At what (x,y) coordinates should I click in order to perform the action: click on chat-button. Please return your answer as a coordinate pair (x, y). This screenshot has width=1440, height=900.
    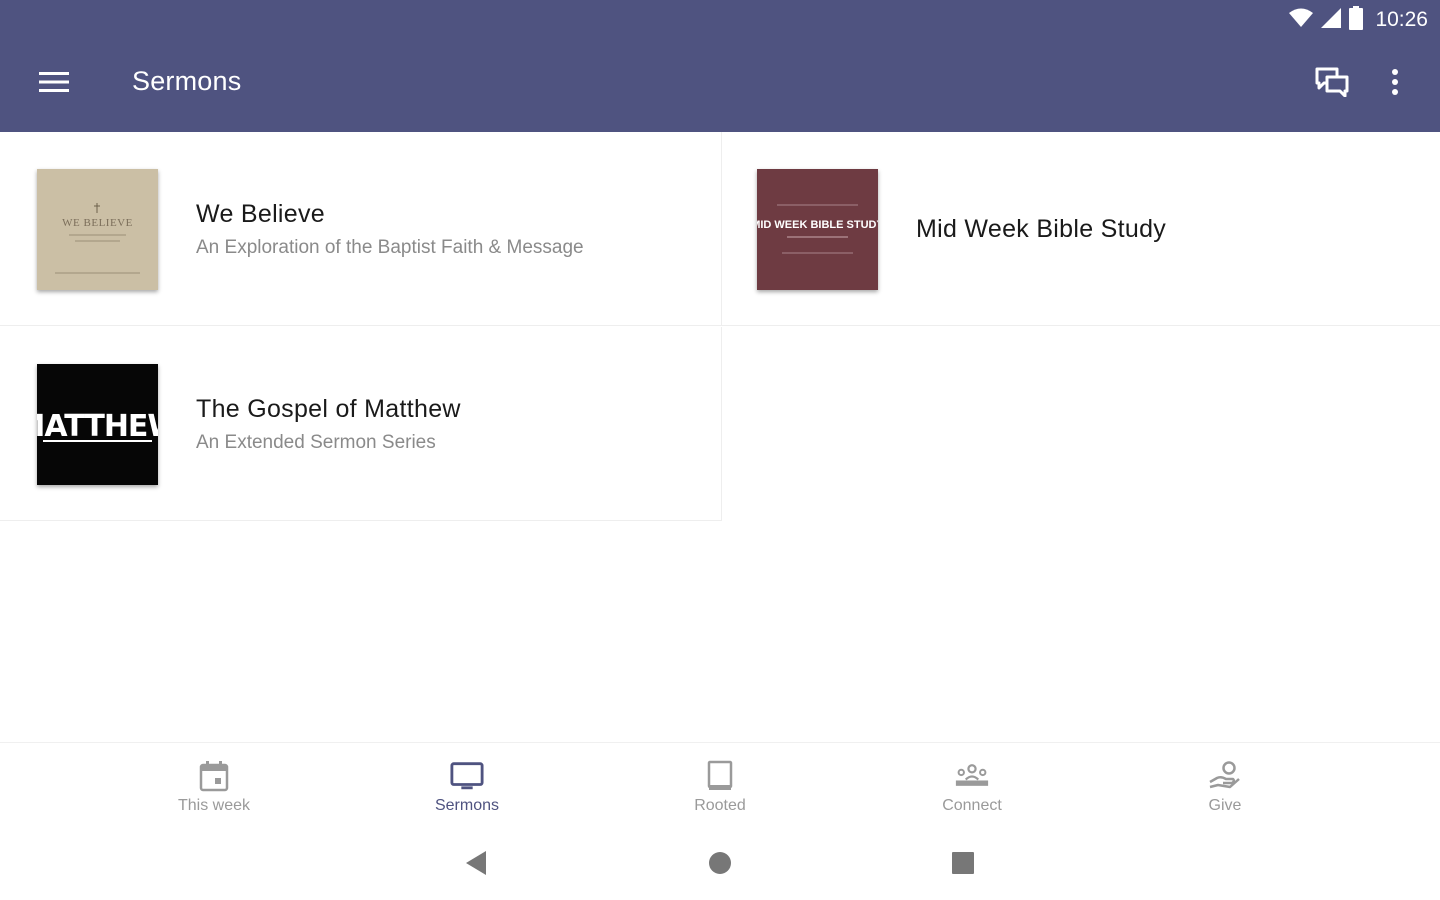
    Looking at the image, I should click on (1332, 84).